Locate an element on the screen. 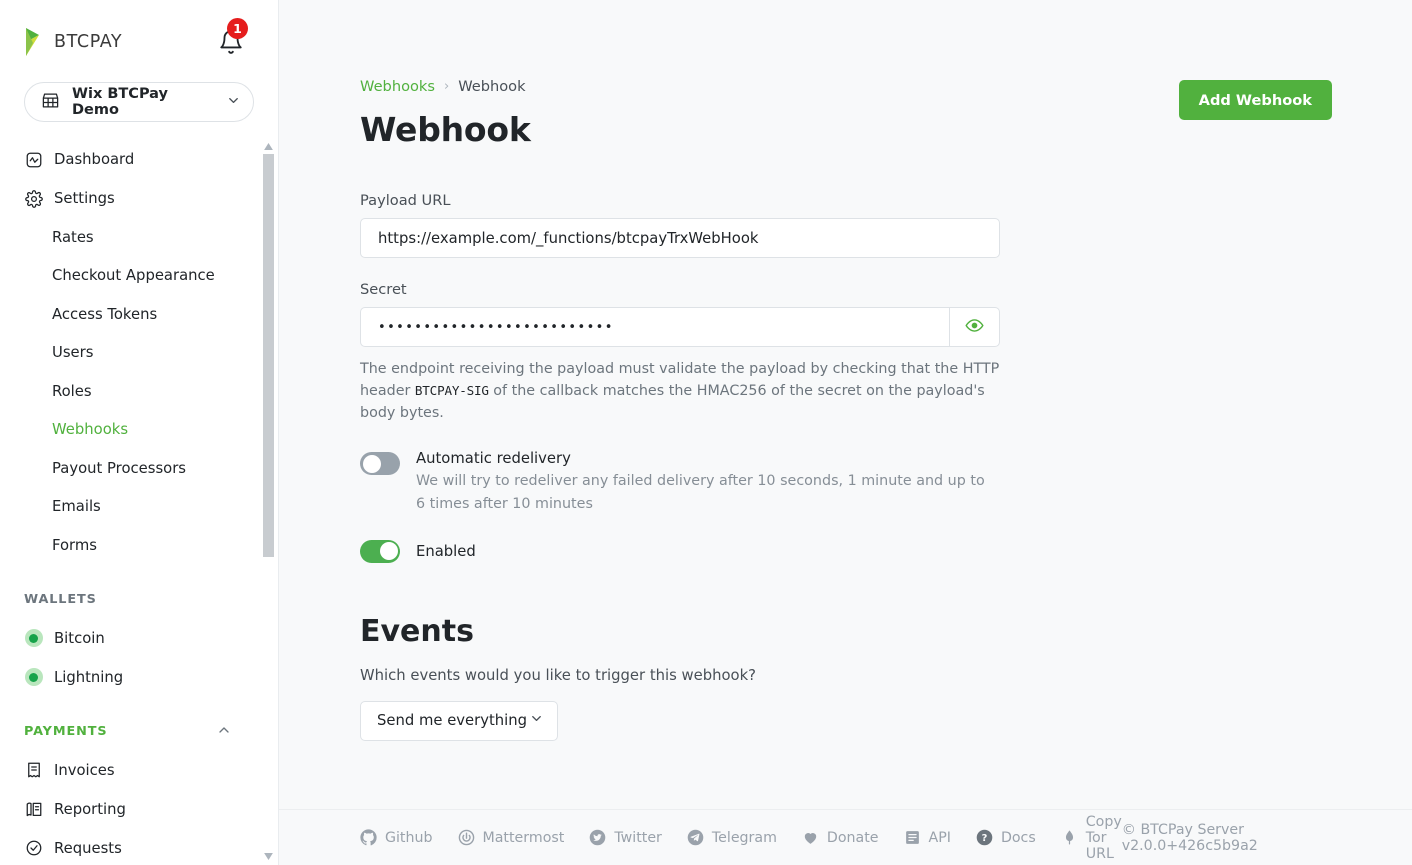  footer-link-label: Copy Tor URL is located at coordinates (1103, 837).